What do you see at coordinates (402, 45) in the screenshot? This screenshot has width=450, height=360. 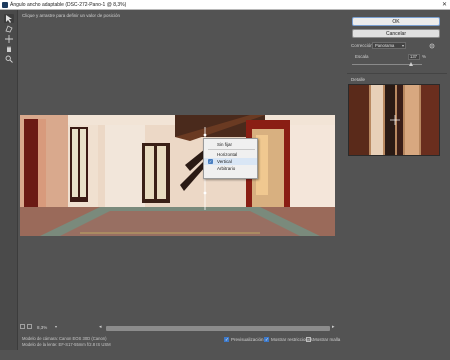 I see `chevron-down-icon: ▾` at bounding box center [402, 45].